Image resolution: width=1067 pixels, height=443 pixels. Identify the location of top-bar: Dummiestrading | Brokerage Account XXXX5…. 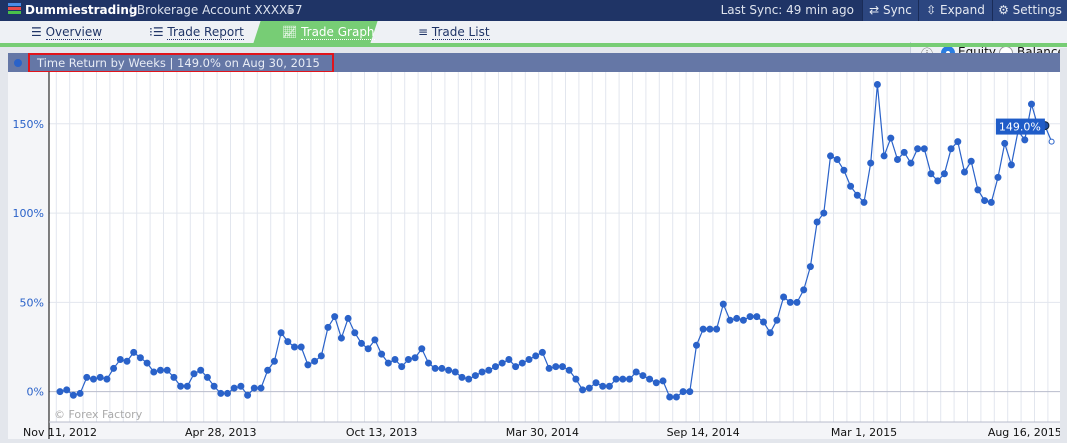
(533, 10).